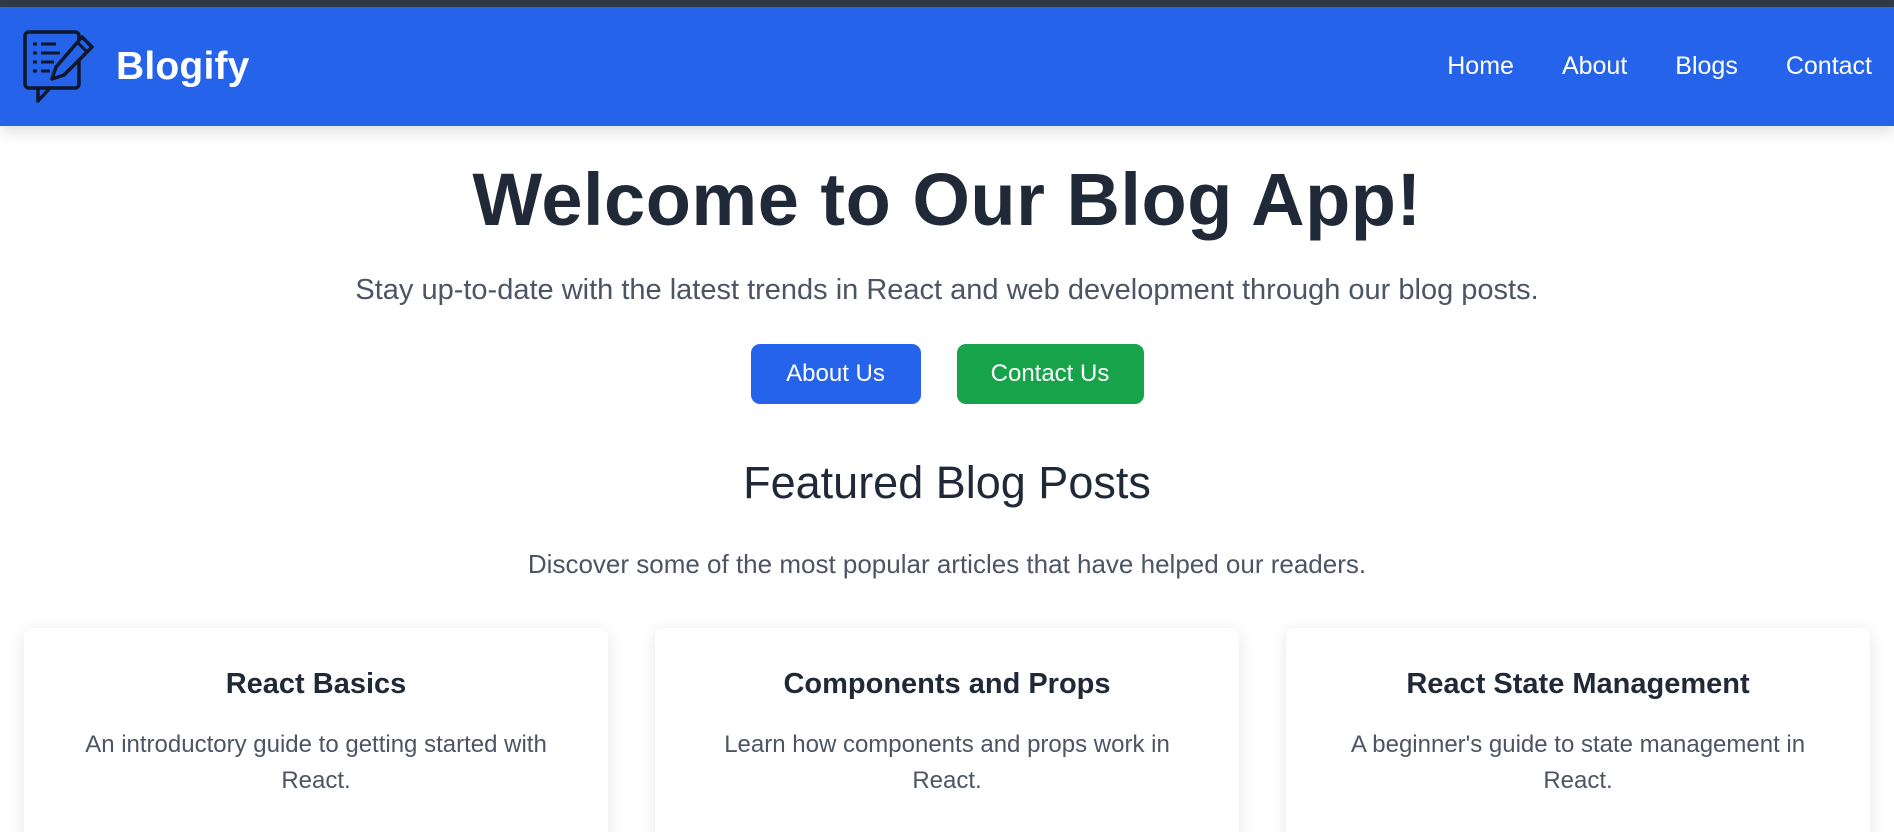 This screenshot has width=1894, height=832. I want to click on nav-item-contact: Contact, so click(1829, 66).